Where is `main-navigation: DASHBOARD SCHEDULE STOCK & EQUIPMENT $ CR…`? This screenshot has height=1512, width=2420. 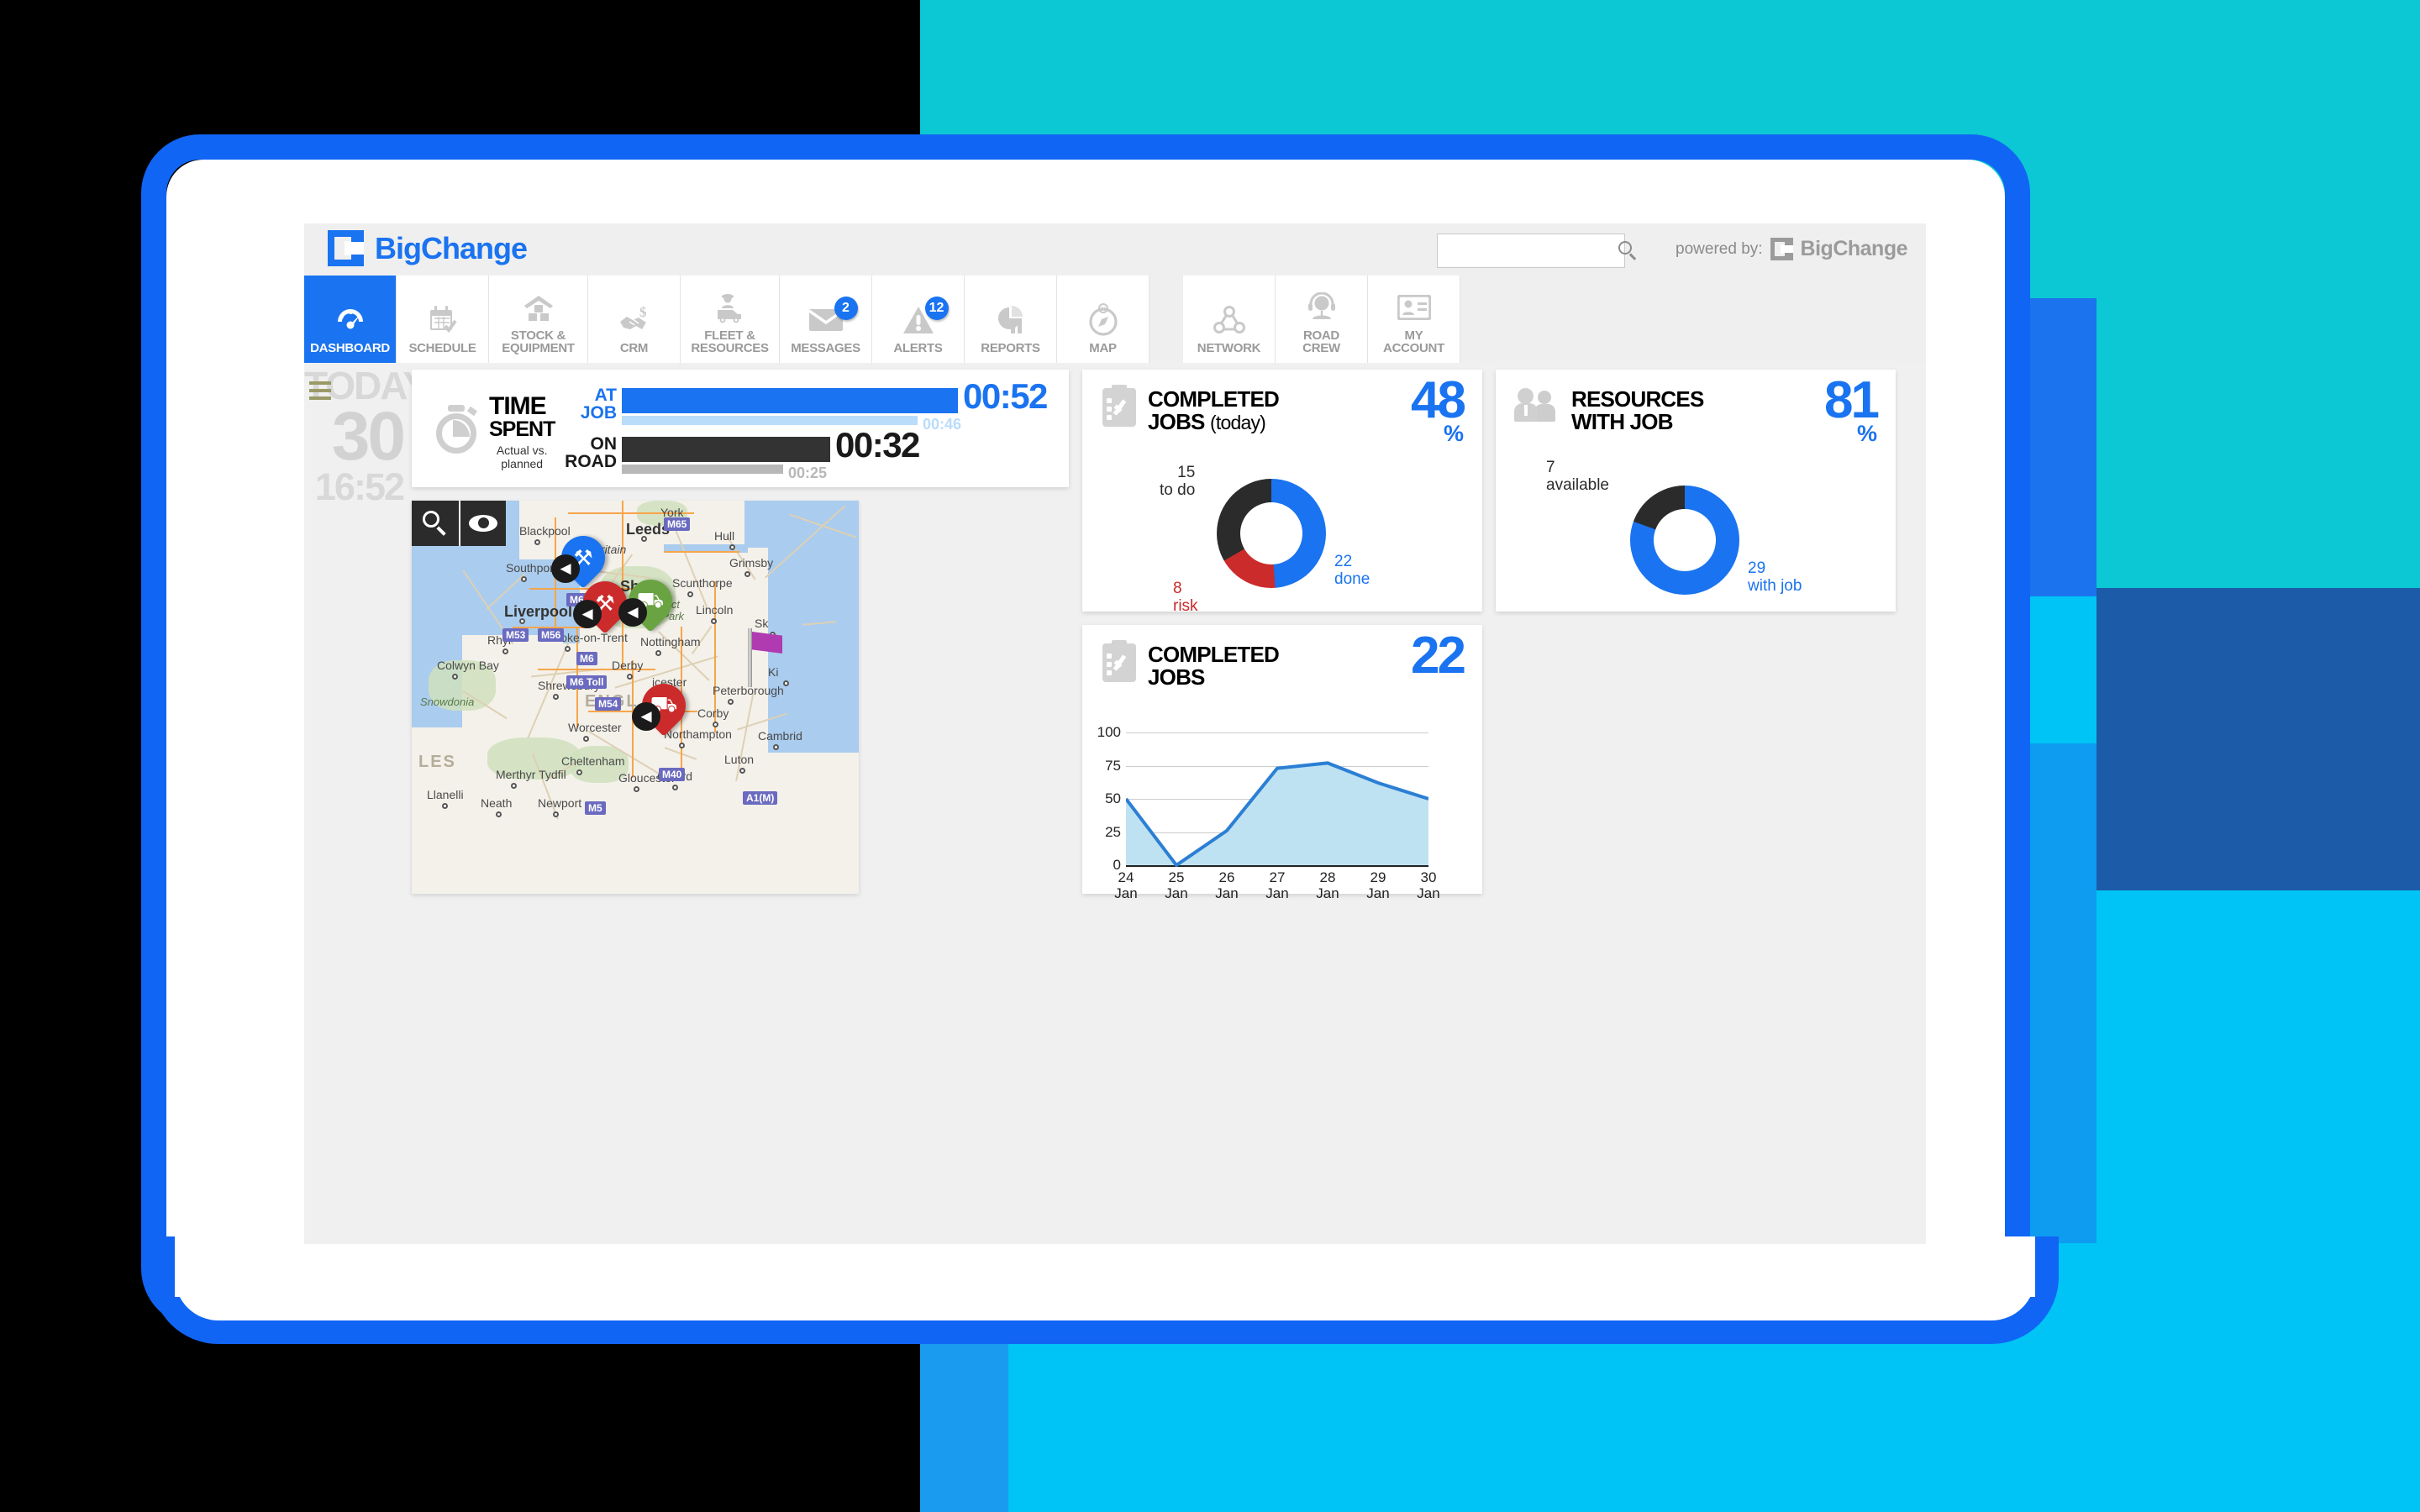 main-navigation: DASHBOARD SCHEDULE STOCK & EQUIPMENT $ CR… is located at coordinates (1115, 326).